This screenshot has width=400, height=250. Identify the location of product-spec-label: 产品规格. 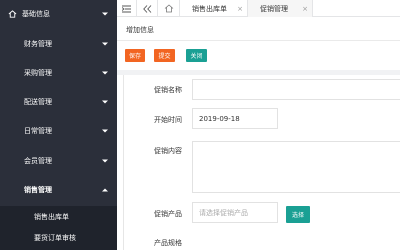
(168, 243).